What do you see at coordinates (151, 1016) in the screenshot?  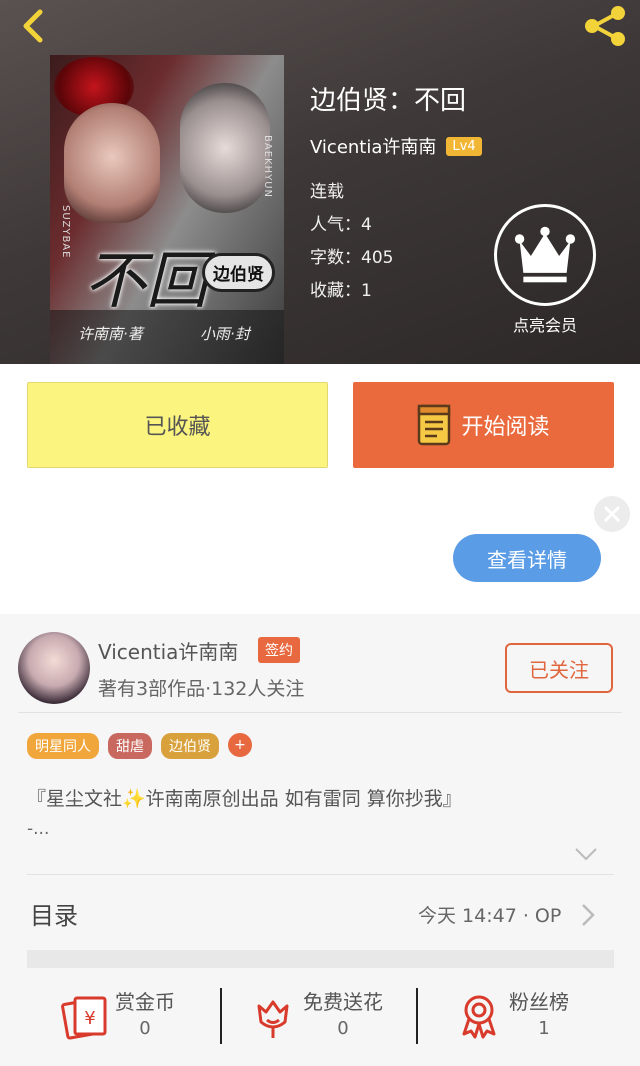 I see `reward-coins-button: ¥ 赏金币 0` at bounding box center [151, 1016].